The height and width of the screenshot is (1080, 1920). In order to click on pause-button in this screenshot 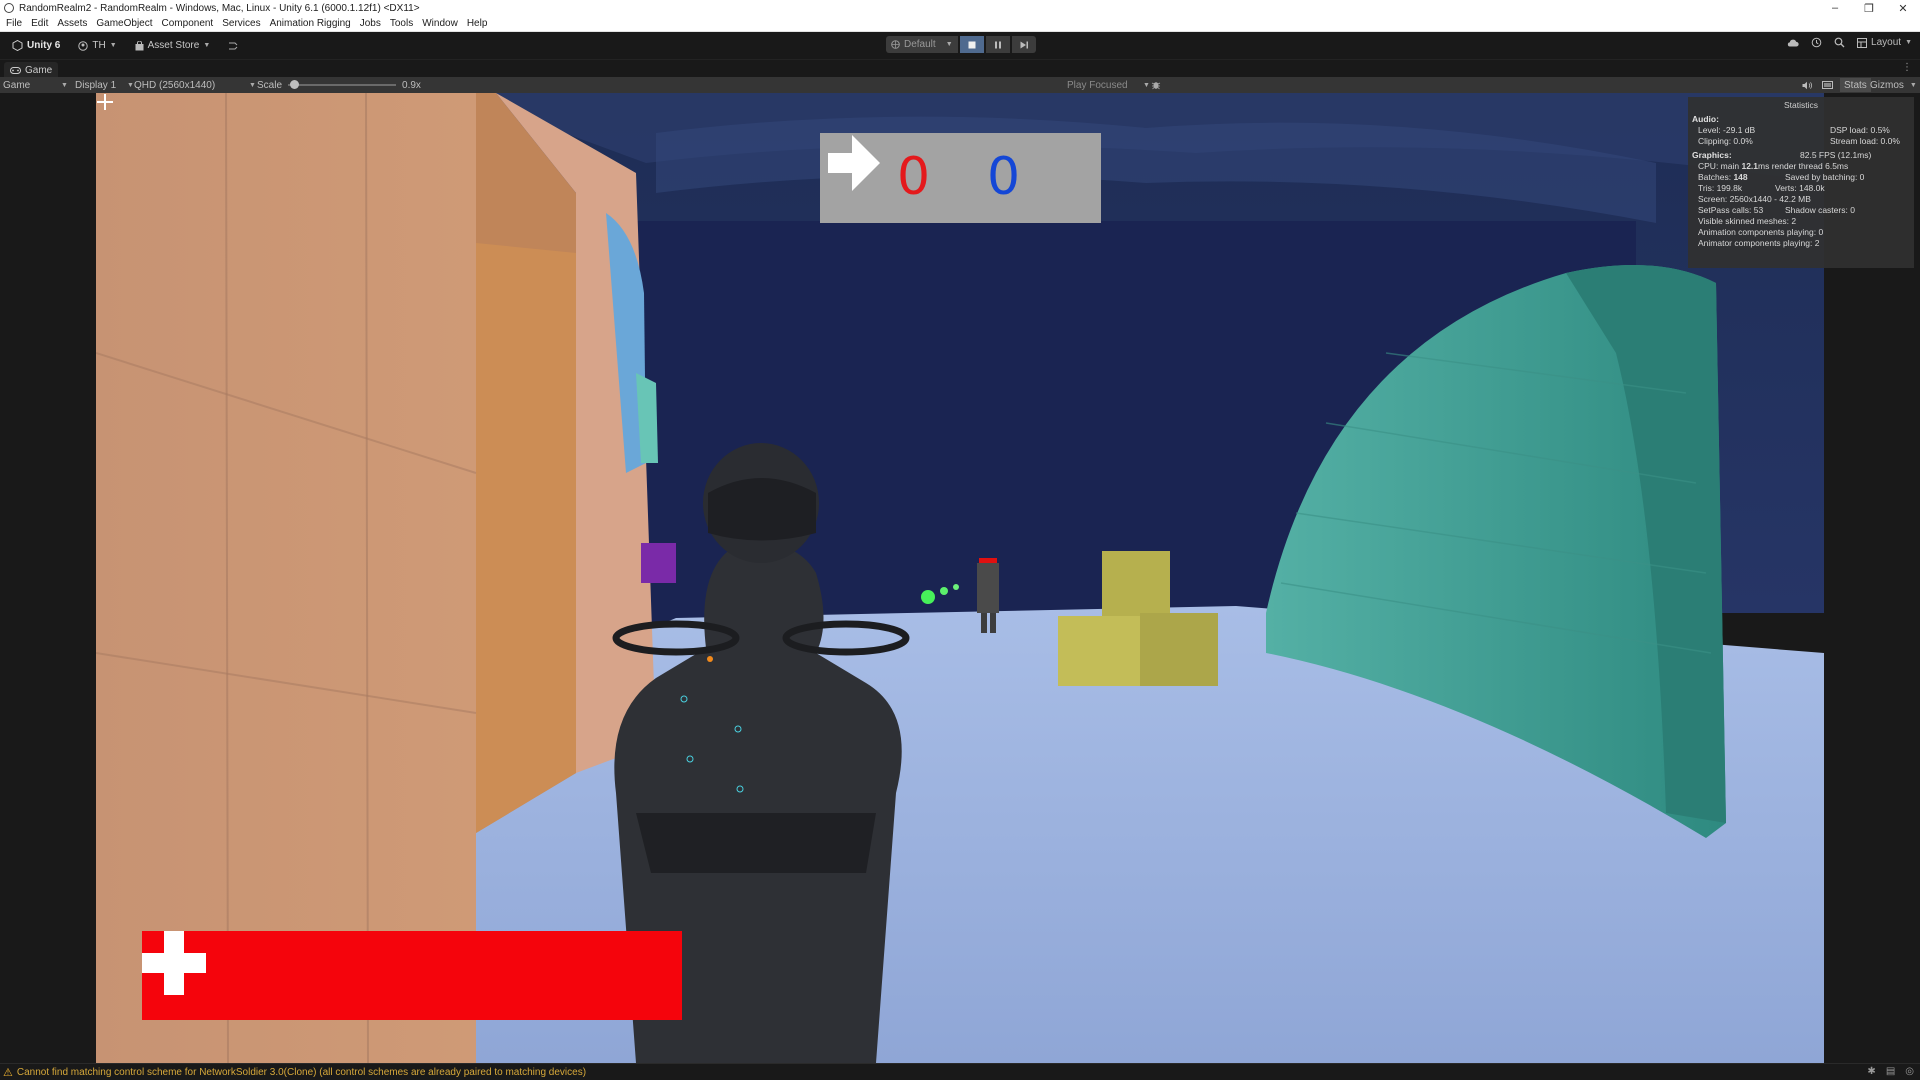, I will do `click(998, 44)`.